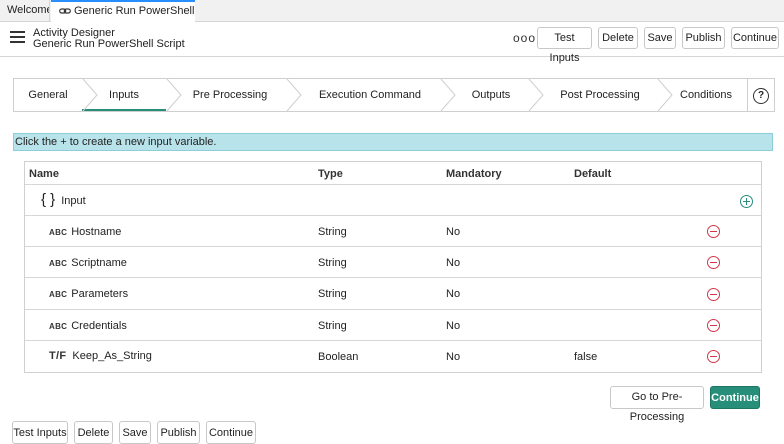 This screenshot has width=784, height=444. I want to click on variable-default: false, so click(586, 357).